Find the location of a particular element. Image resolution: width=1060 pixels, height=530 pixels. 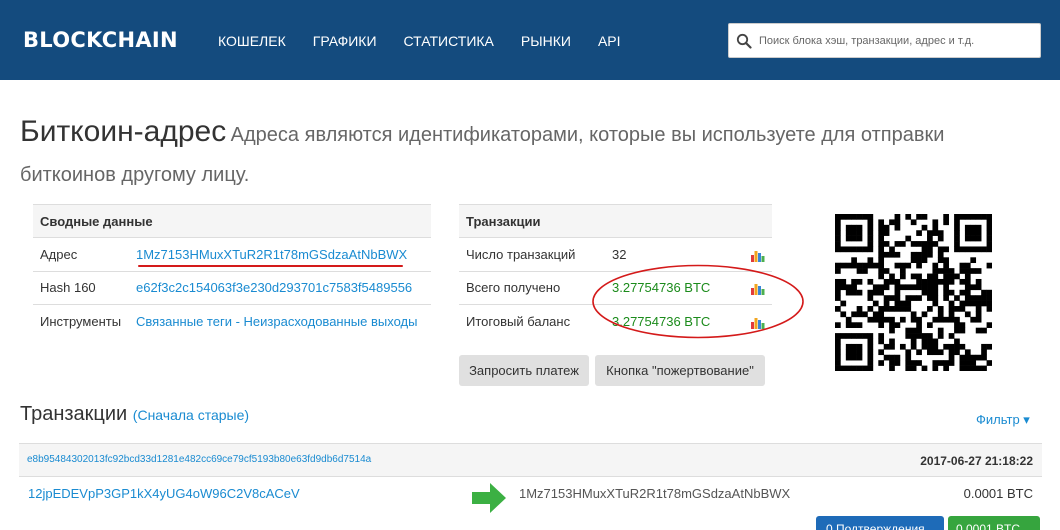

tx-from-address: 12jpEDEVpP3GP1kX4yUG4oW96C2V8cACeV is located at coordinates (164, 493).